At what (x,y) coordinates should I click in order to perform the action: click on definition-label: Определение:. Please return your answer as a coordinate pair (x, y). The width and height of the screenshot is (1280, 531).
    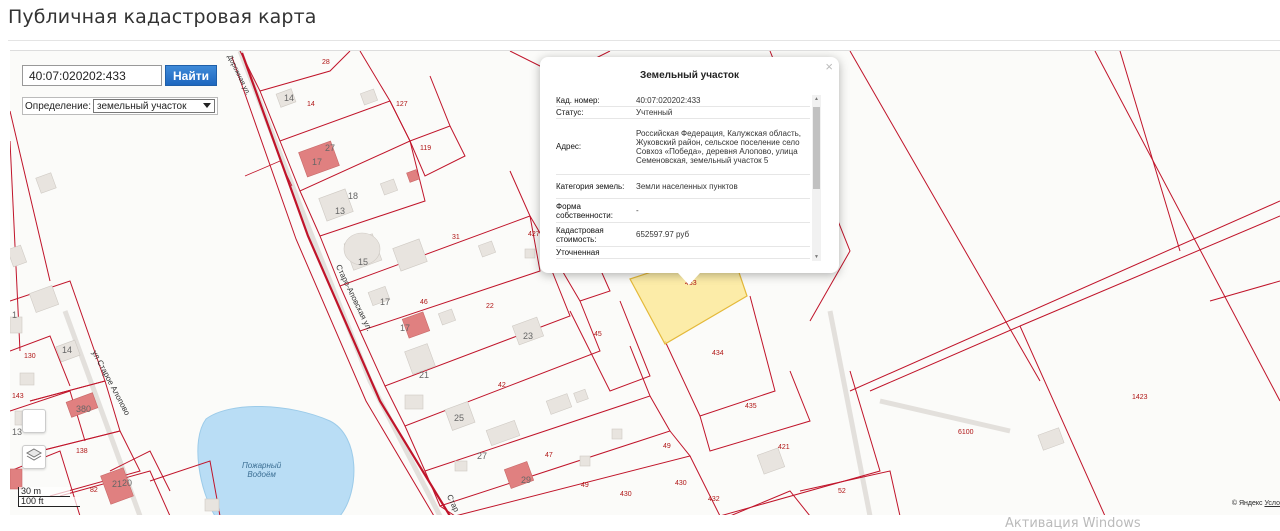
    Looking at the image, I should click on (58, 106).